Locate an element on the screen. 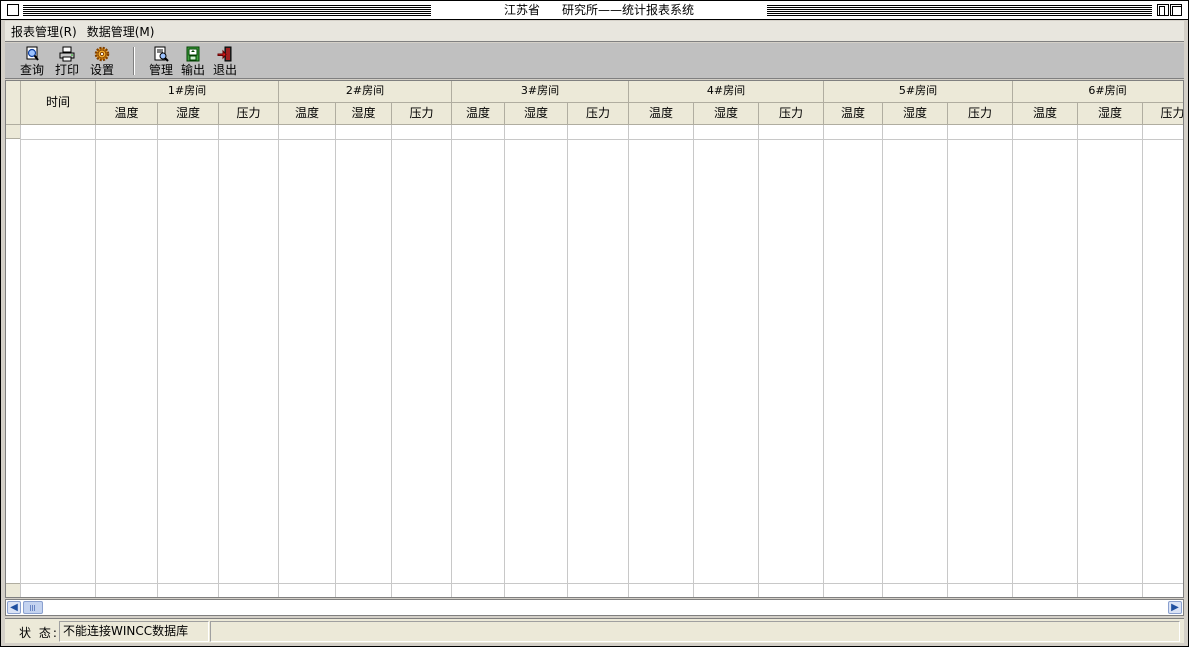  column-header-room2-pressure: 压力 is located at coordinates (422, 114).